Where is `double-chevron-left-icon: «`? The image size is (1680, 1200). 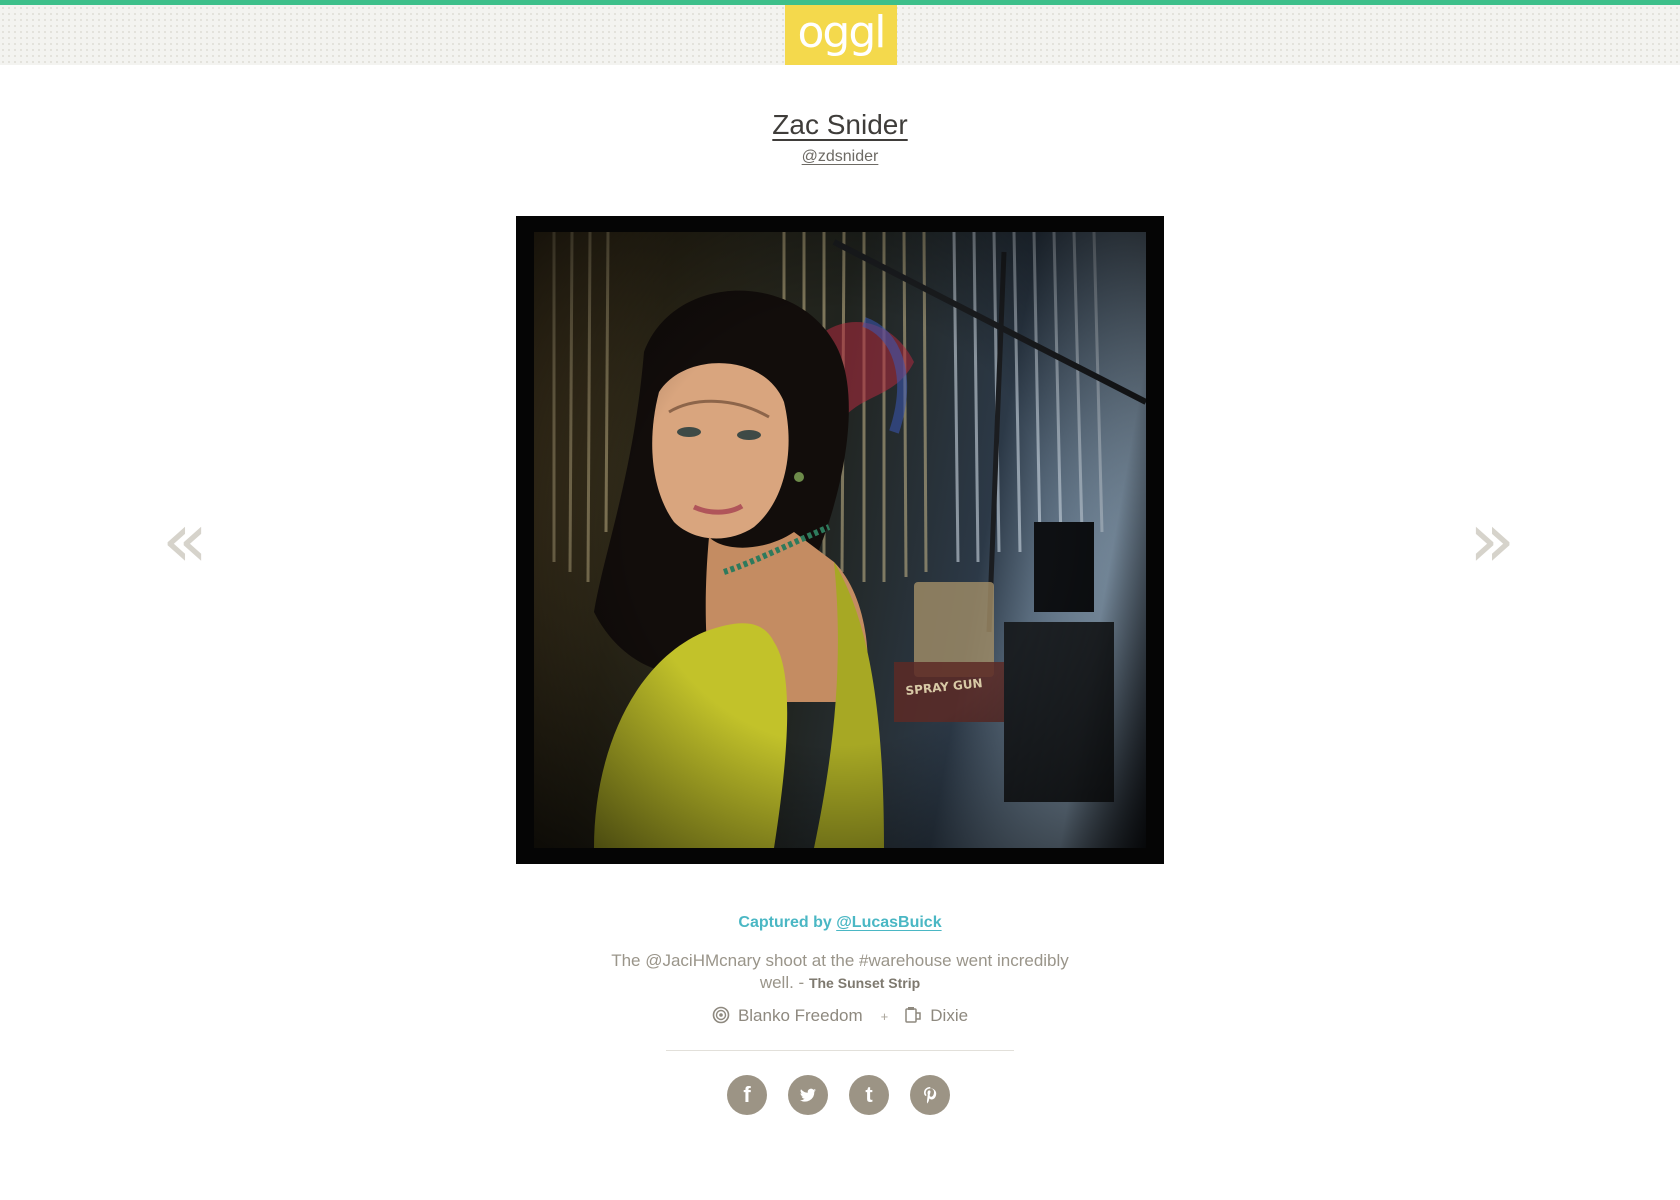 double-chevron-left-icon: « is located at coordinates (185, 539).